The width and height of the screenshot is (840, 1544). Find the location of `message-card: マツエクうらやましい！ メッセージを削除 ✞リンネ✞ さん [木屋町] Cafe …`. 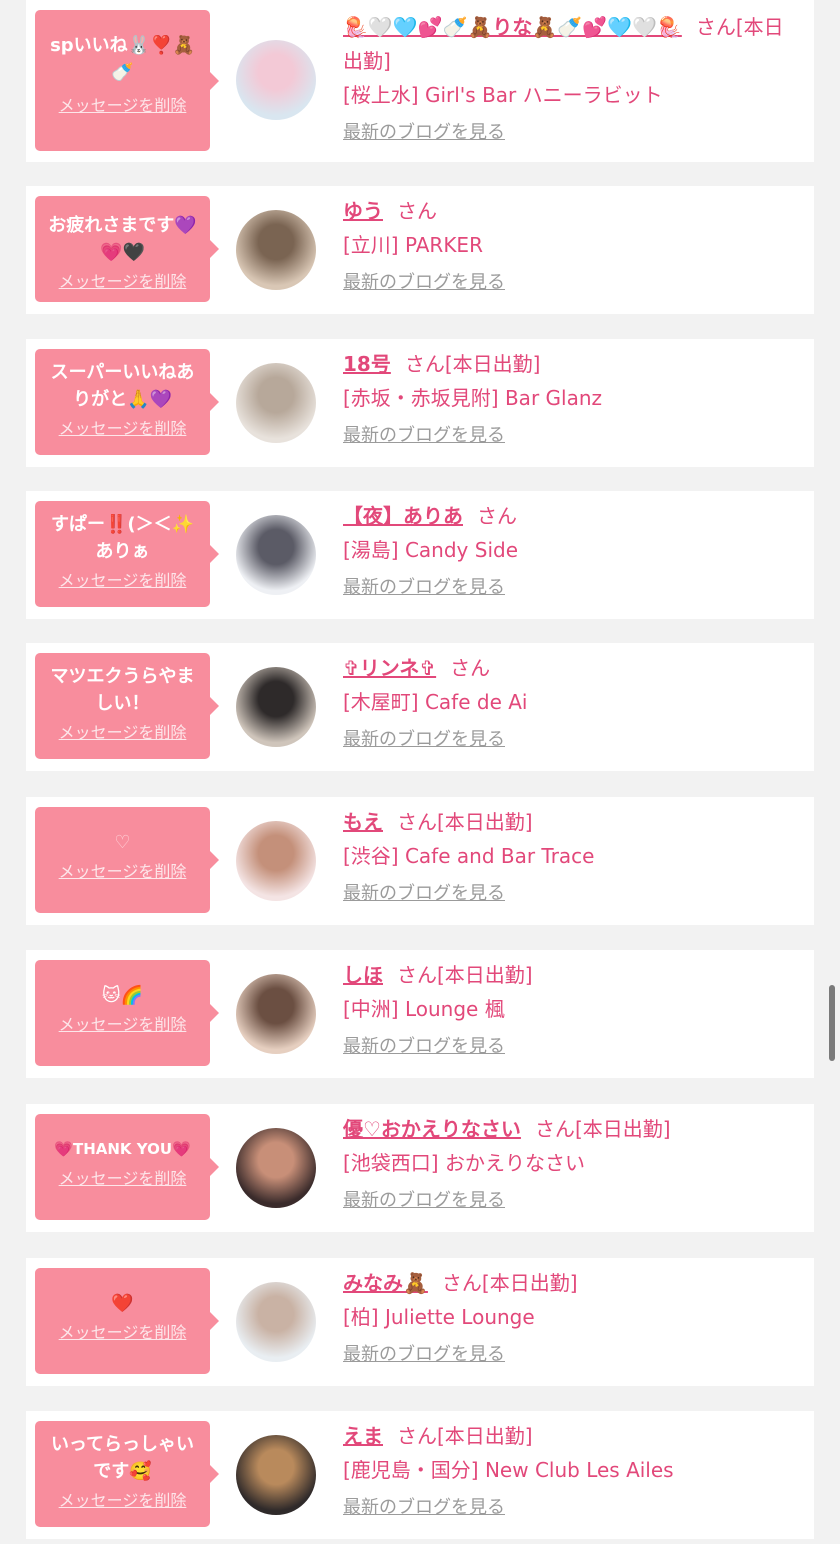

message-card: マツエクうらやましい！ メッセージを削除 ✞リンネ✞ さん [木屋町] Cafe … is located at coordinates (420, 707).